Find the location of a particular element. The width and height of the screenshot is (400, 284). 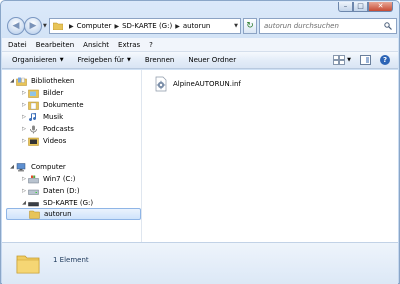

organize-button: Organisieren ▼ is located at coordinates (38, 60).